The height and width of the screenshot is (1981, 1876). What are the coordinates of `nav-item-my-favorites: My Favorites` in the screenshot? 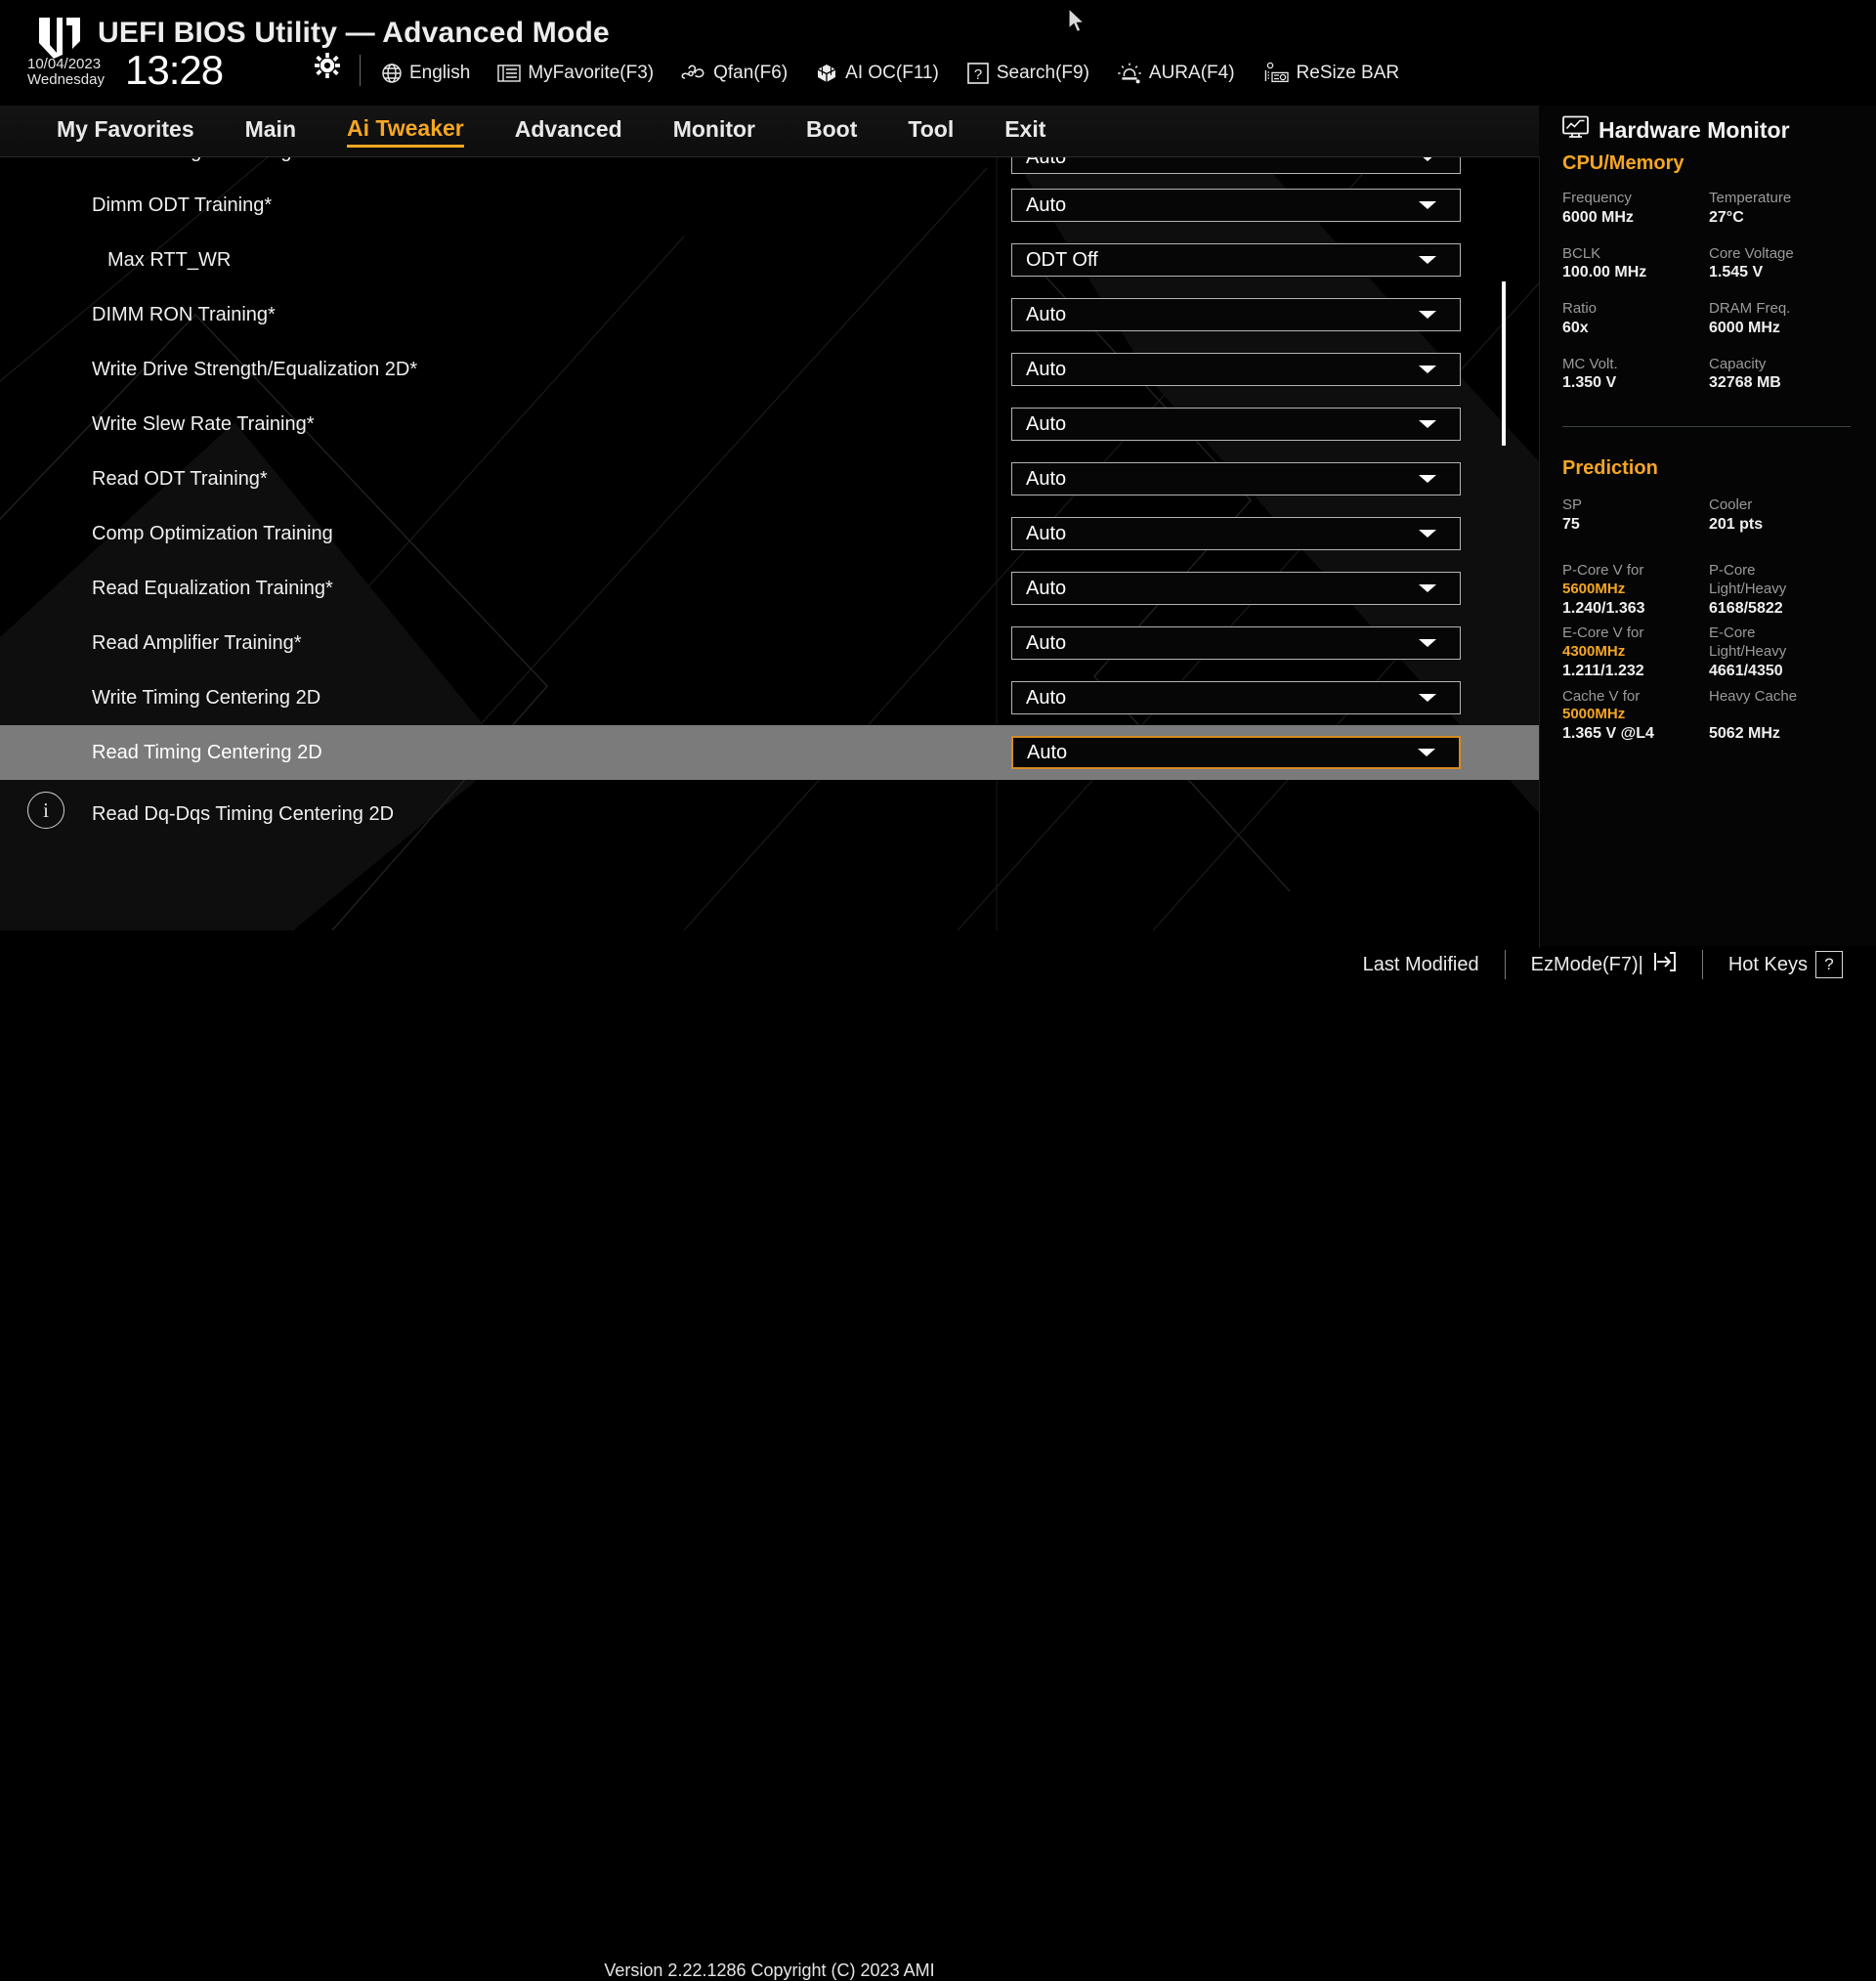 It's located at (125, 131).